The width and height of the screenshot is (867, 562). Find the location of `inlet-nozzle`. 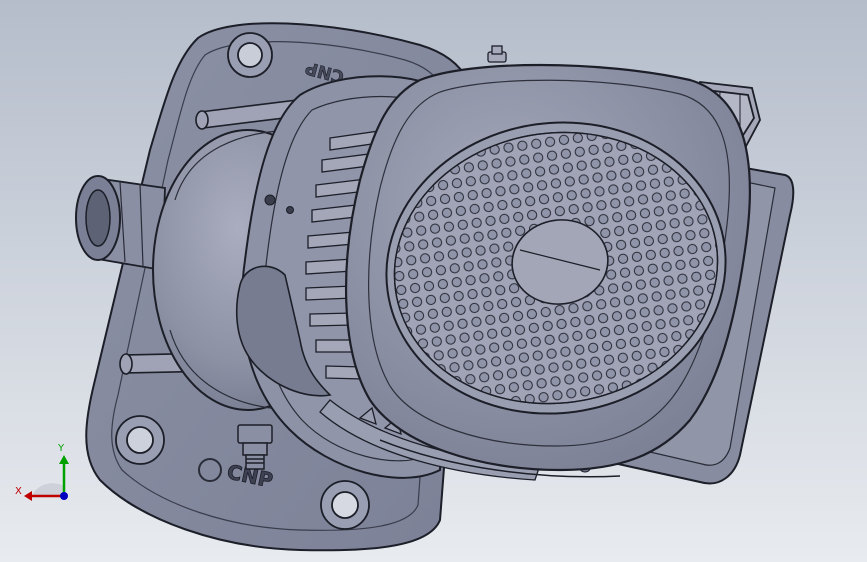

inlet-nozzle is located at coordinates (120, 223).